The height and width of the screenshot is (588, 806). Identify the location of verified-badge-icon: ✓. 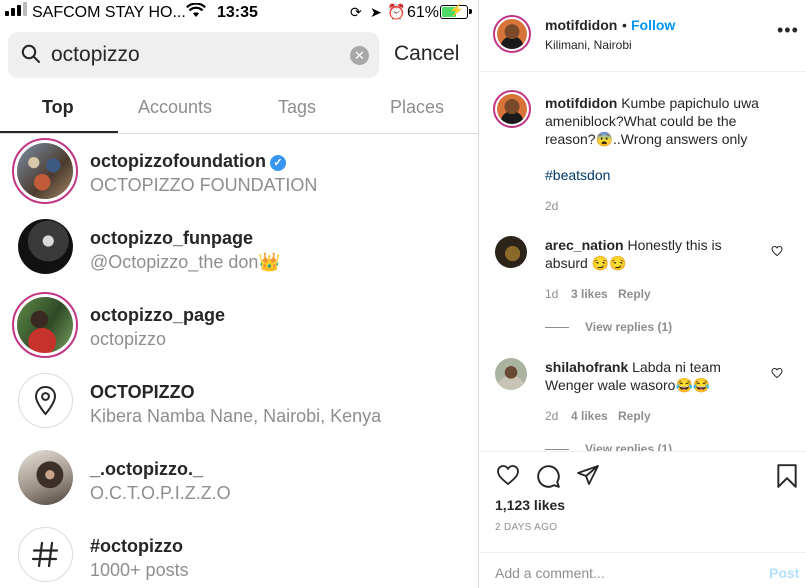
(277, 163).